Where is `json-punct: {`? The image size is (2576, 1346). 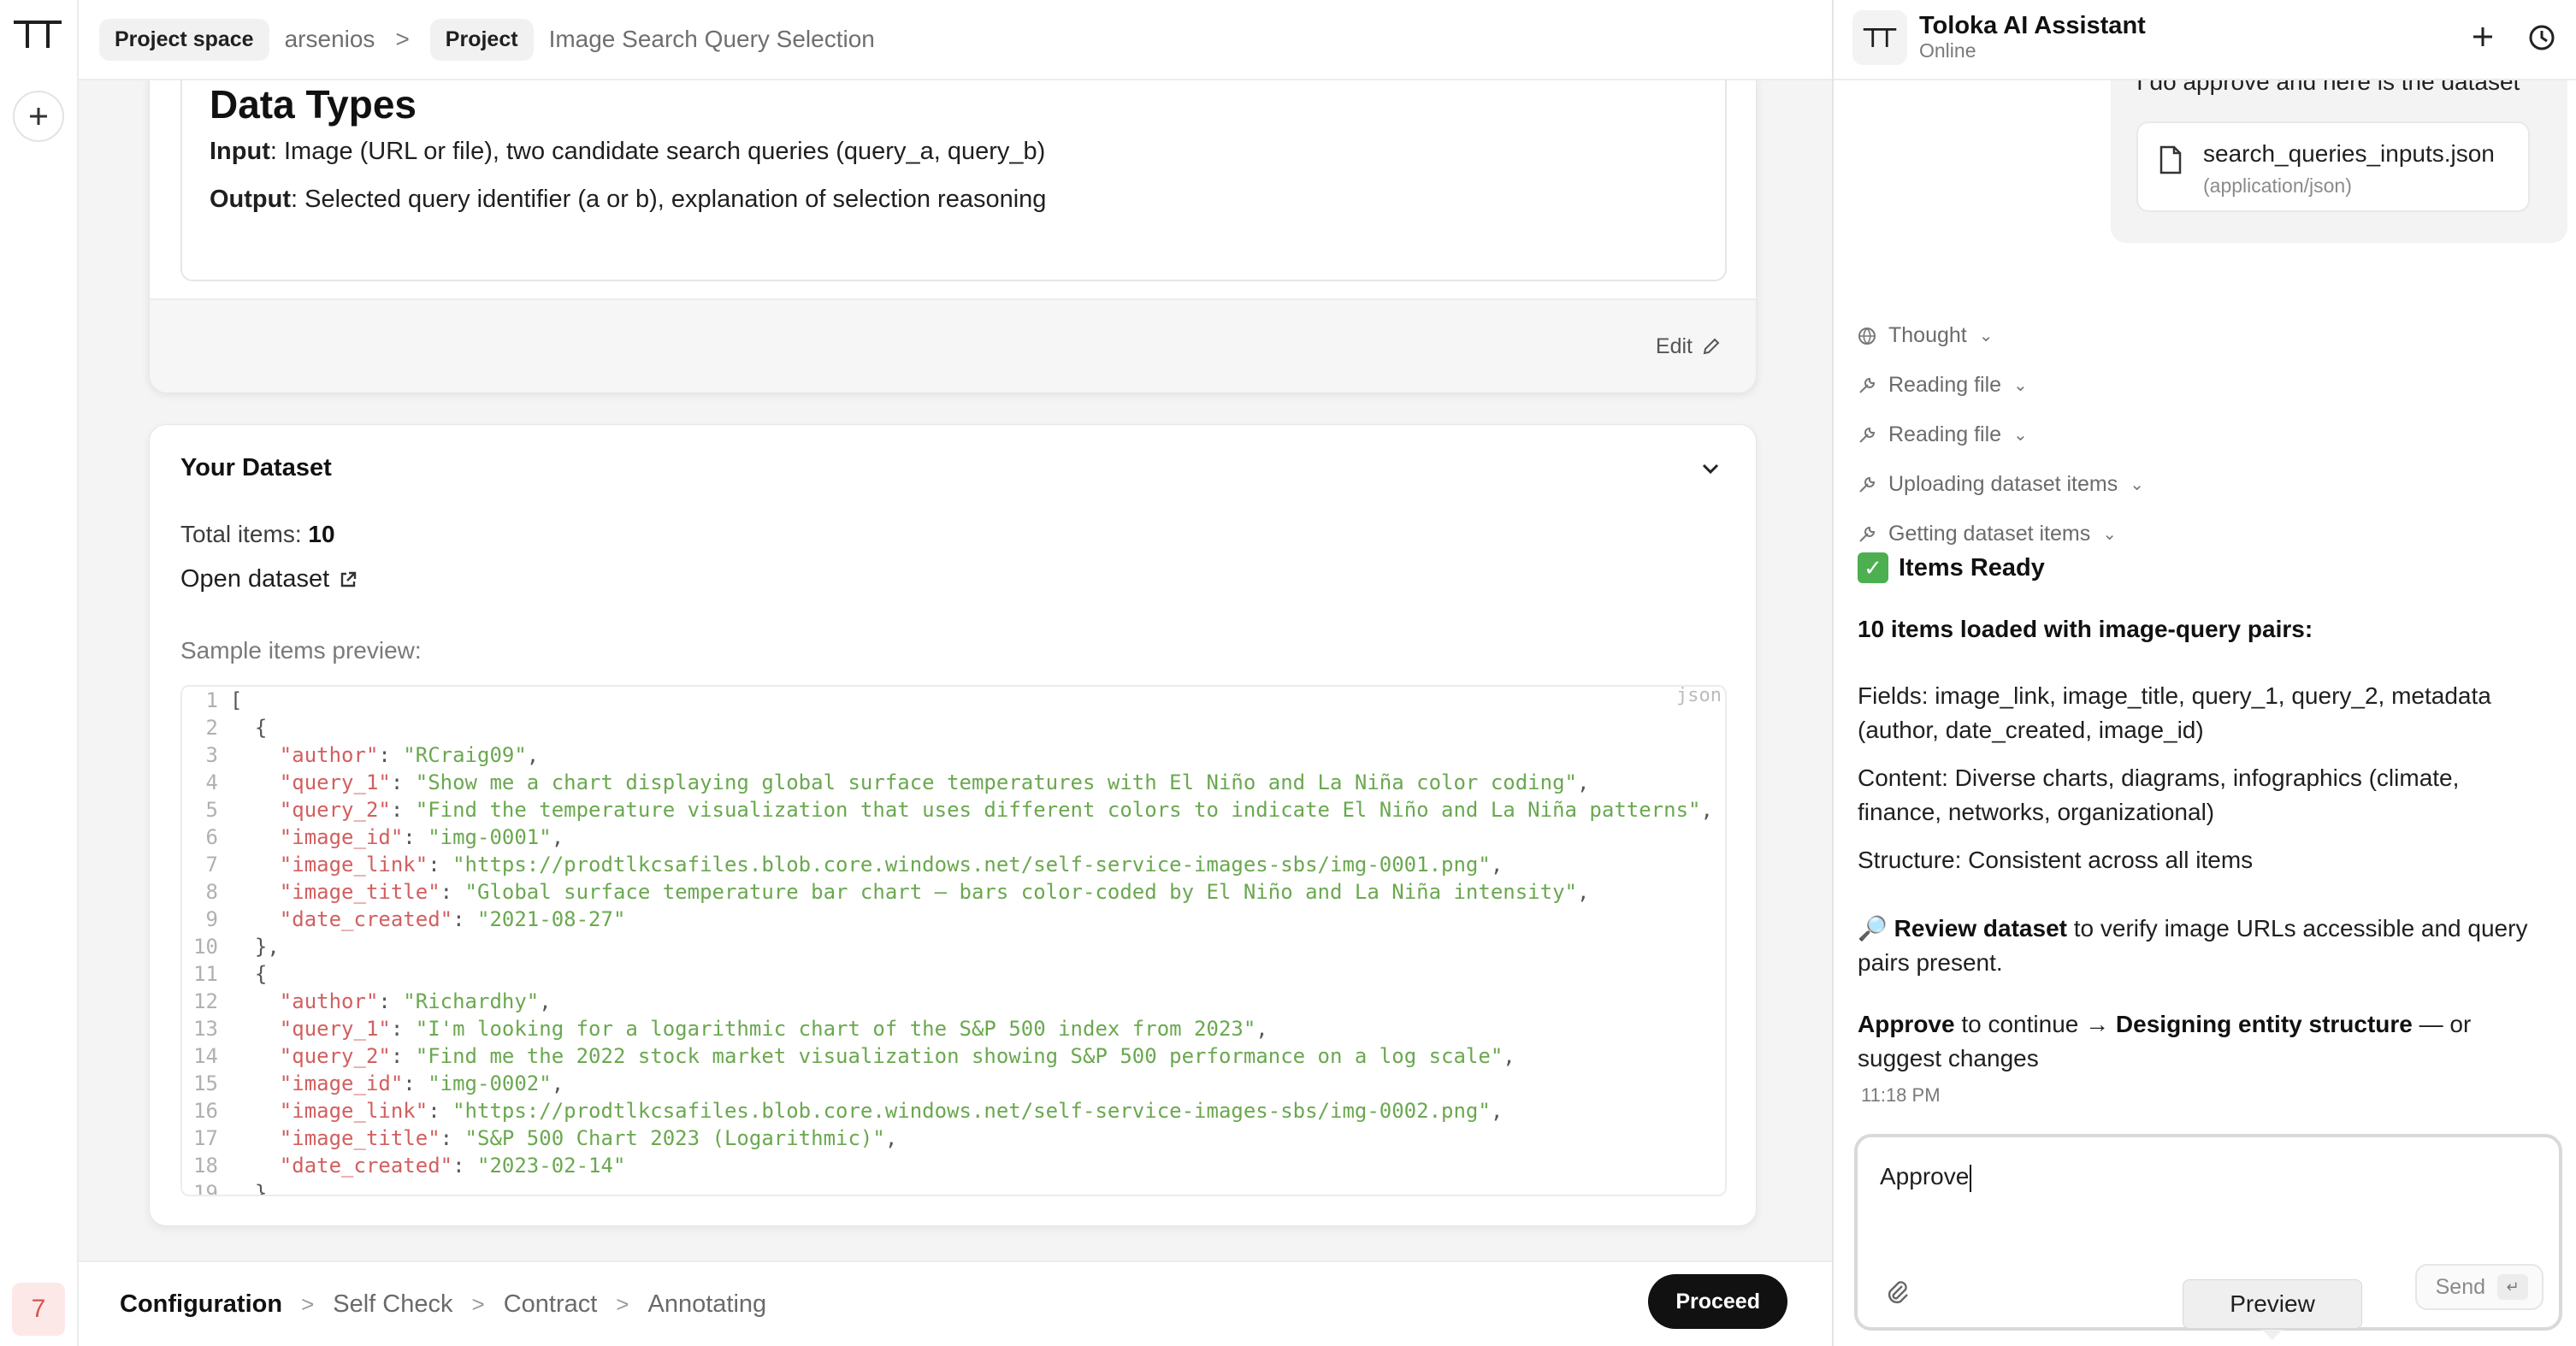
json-punct: { is located at coordinates (261, 974).